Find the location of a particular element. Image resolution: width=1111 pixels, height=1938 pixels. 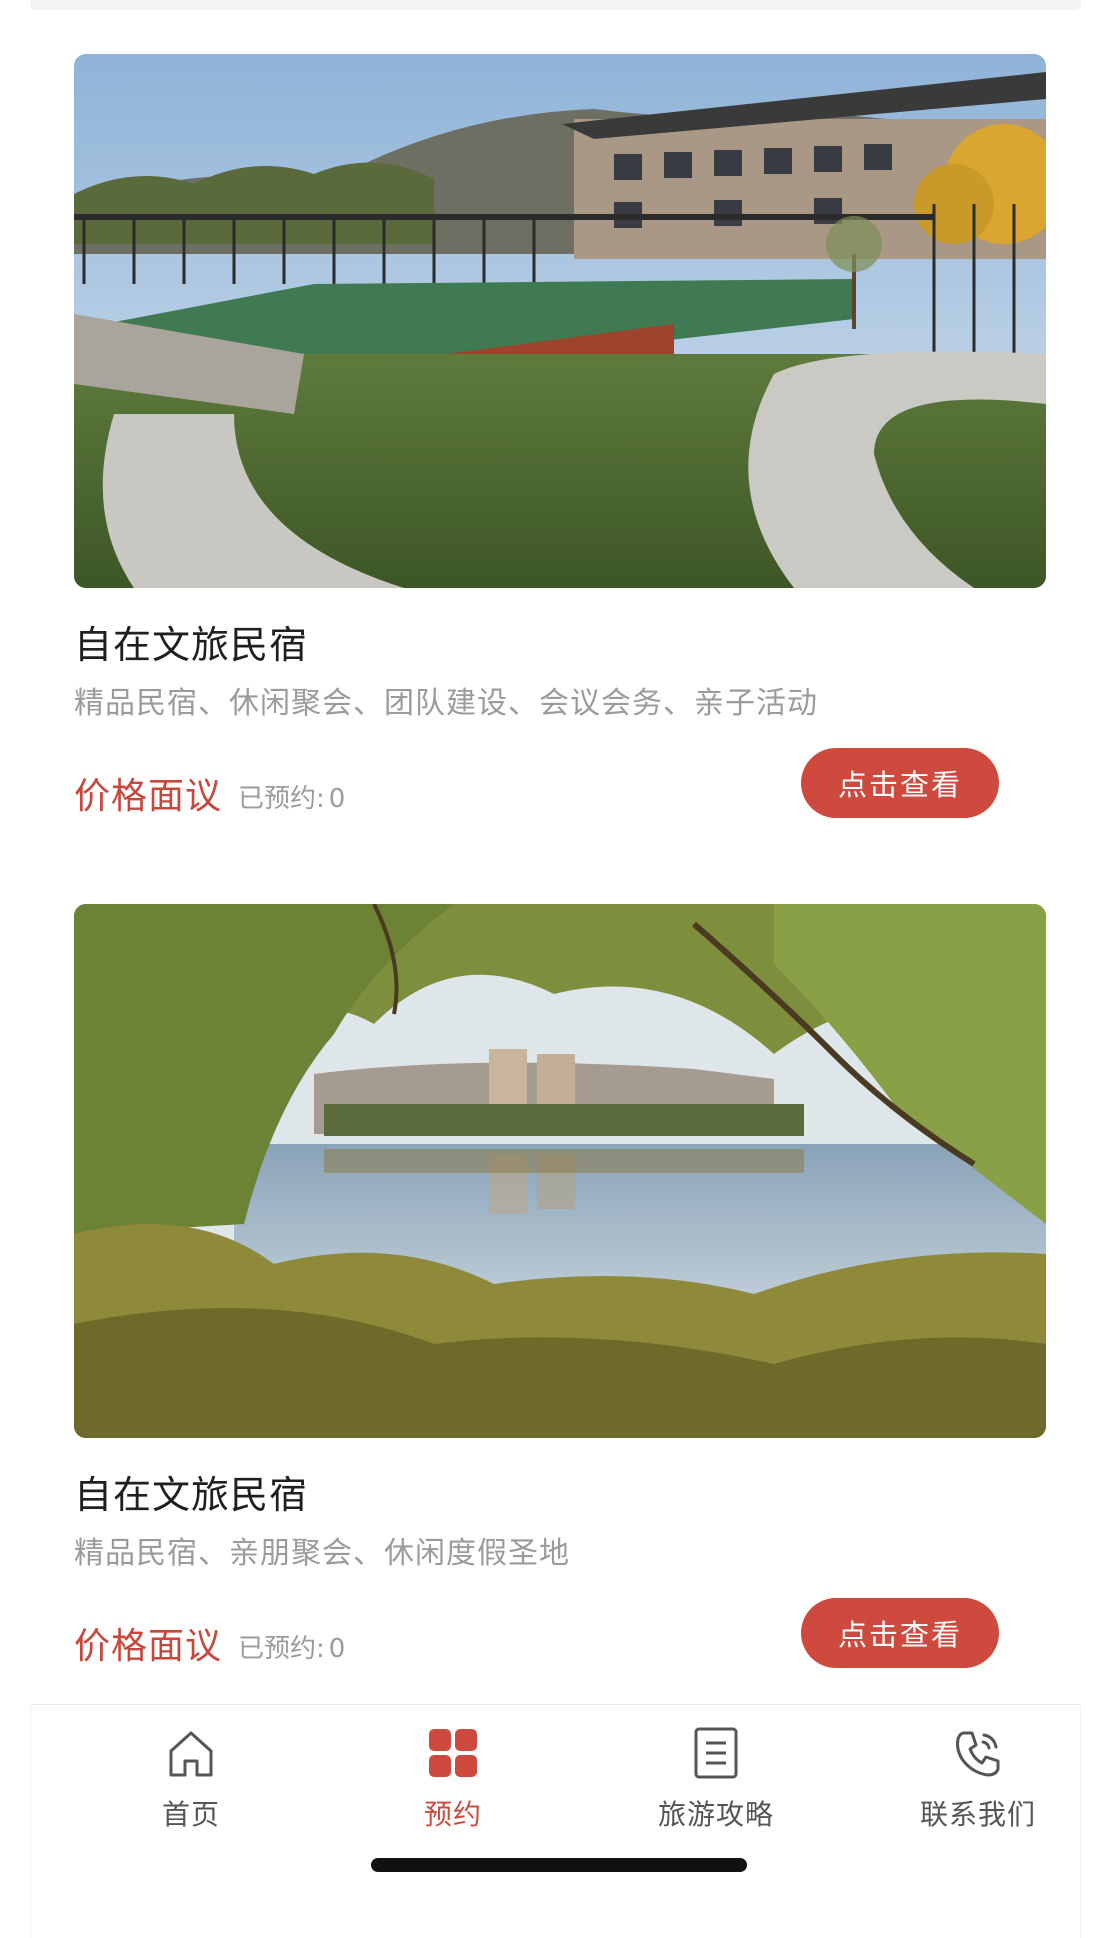

tab-booking: 预约 is located at coordinates (453, 1785).